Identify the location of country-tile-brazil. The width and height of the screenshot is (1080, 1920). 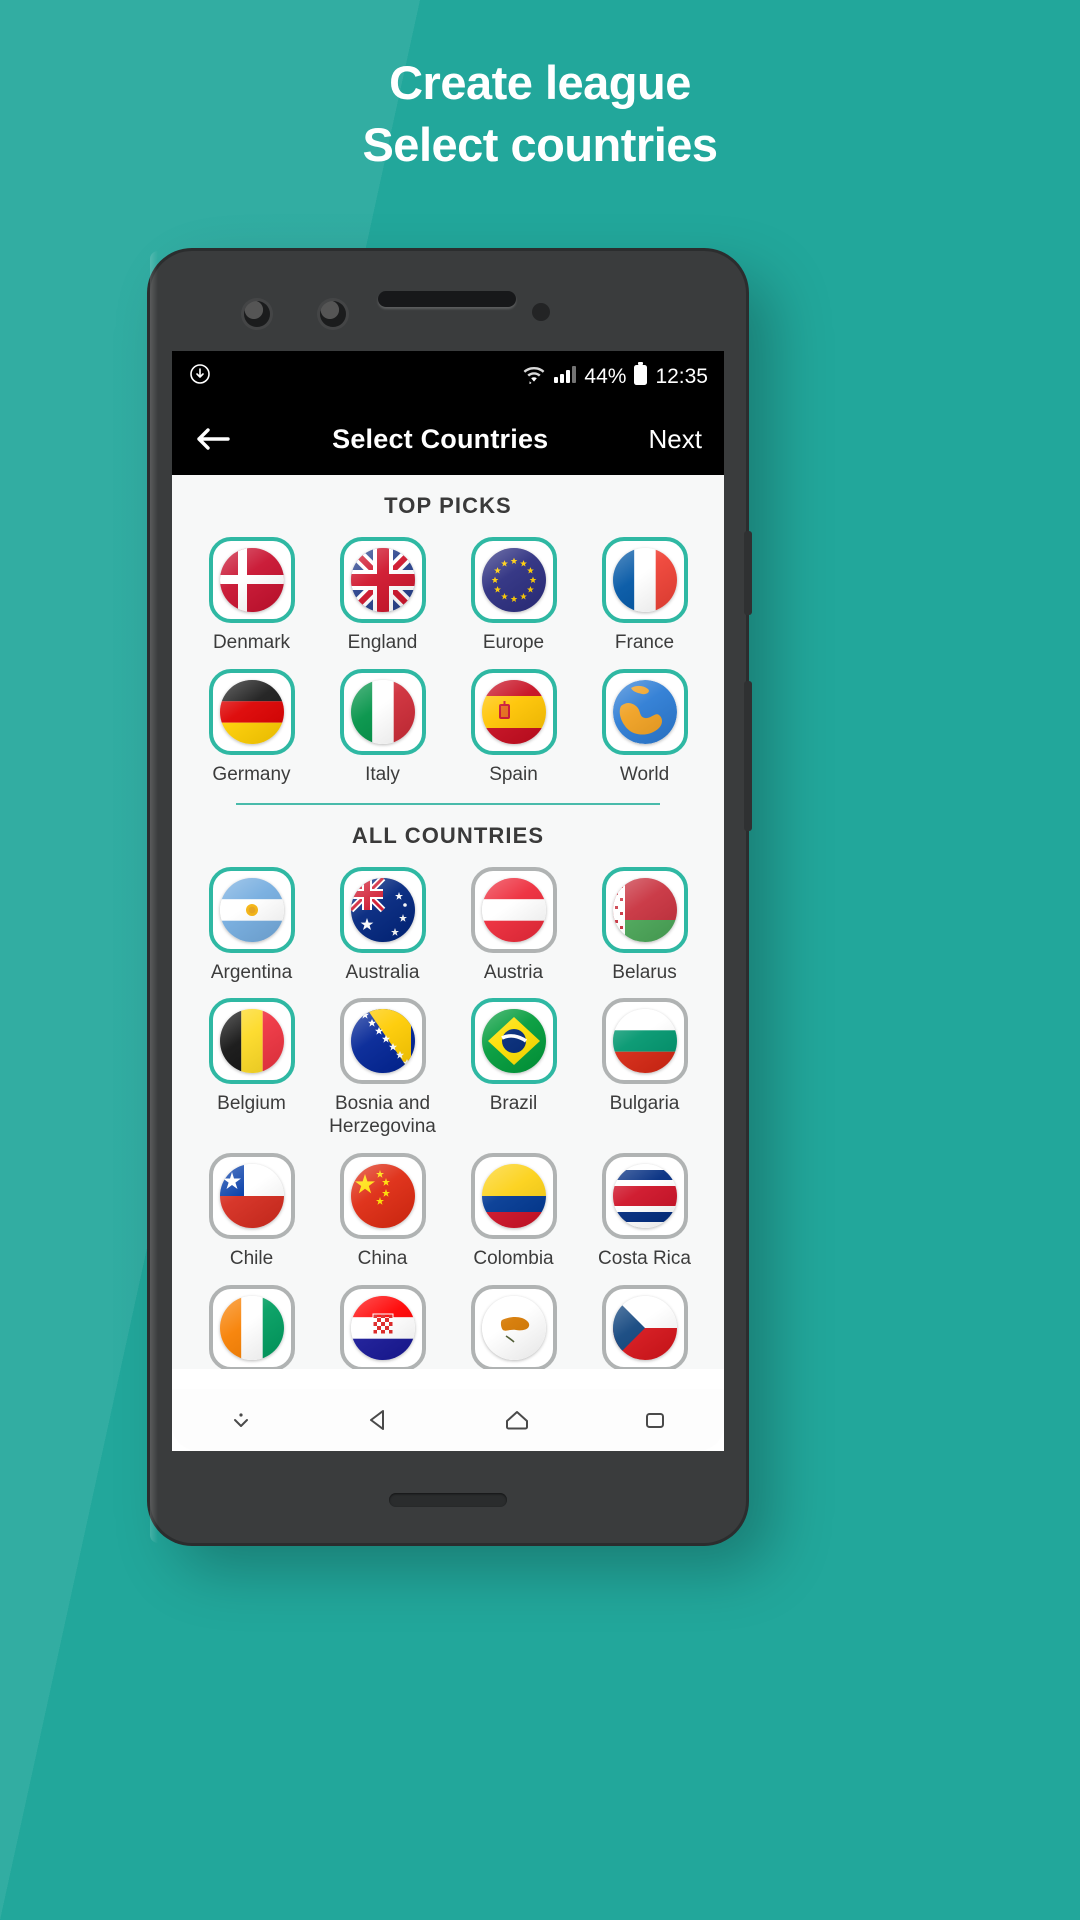
(513, 1041).